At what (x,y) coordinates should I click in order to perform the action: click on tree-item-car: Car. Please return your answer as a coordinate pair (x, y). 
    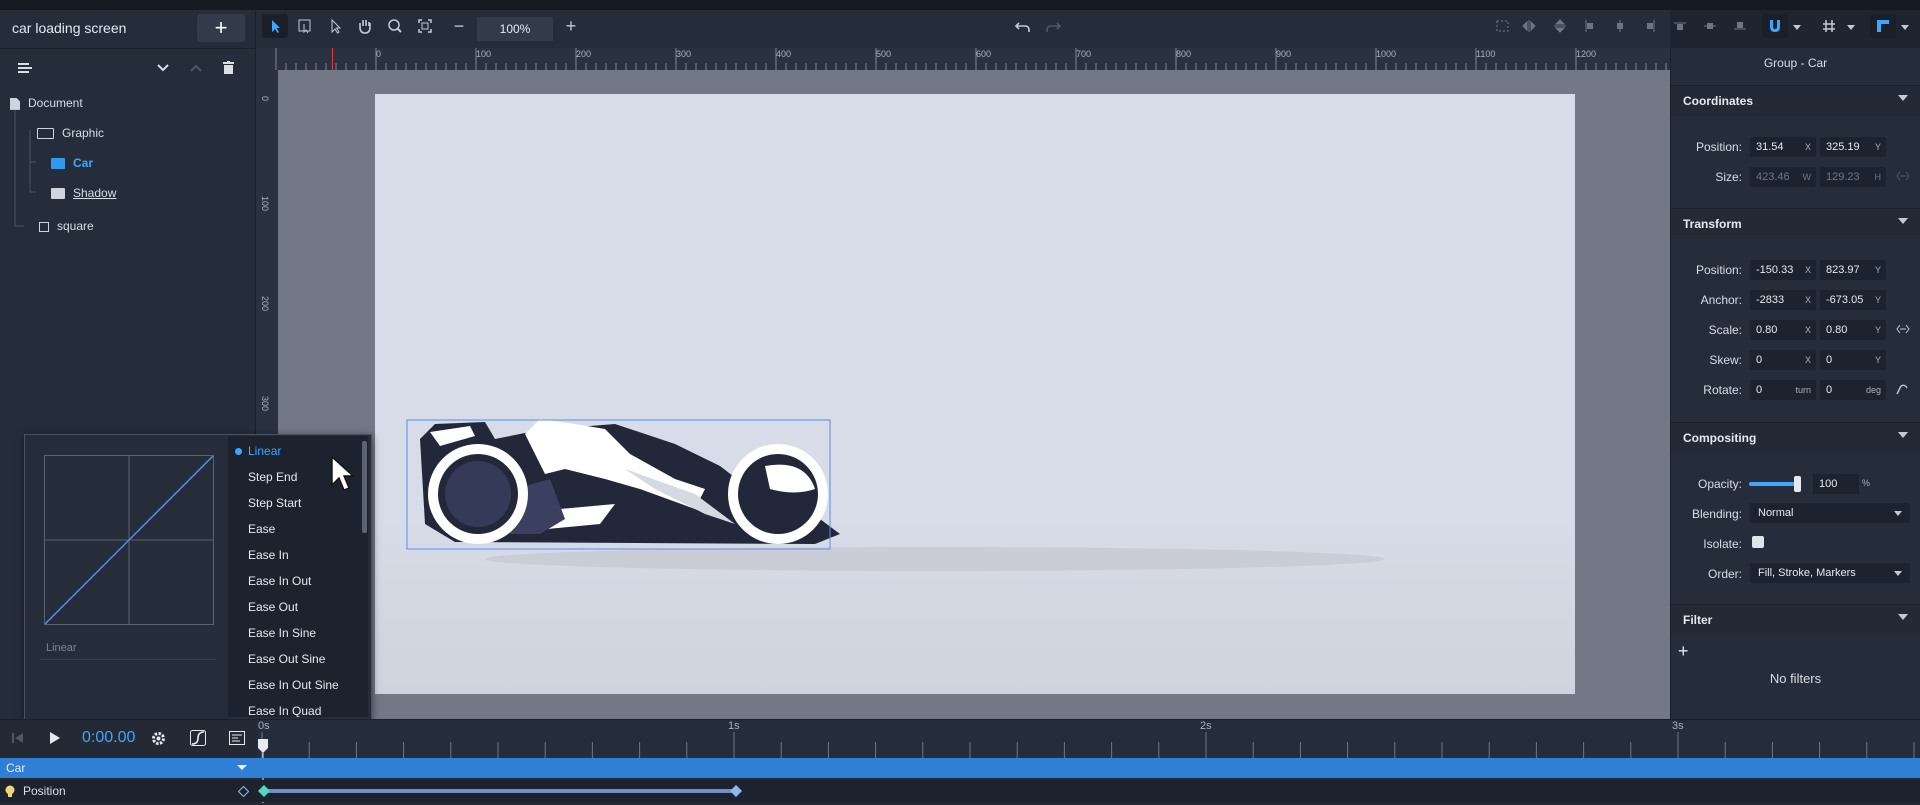
    Looking at the image, I should click on (72, 163).